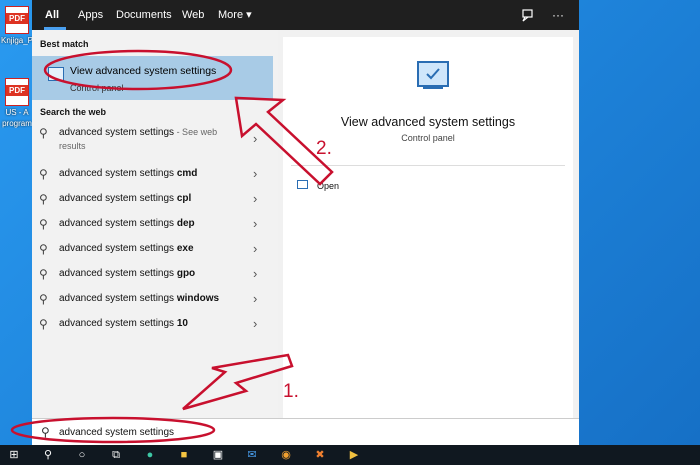  Describe the element at coordinates (324, 148) in the screenshot. I see `step-2-label: 2.` at that location.